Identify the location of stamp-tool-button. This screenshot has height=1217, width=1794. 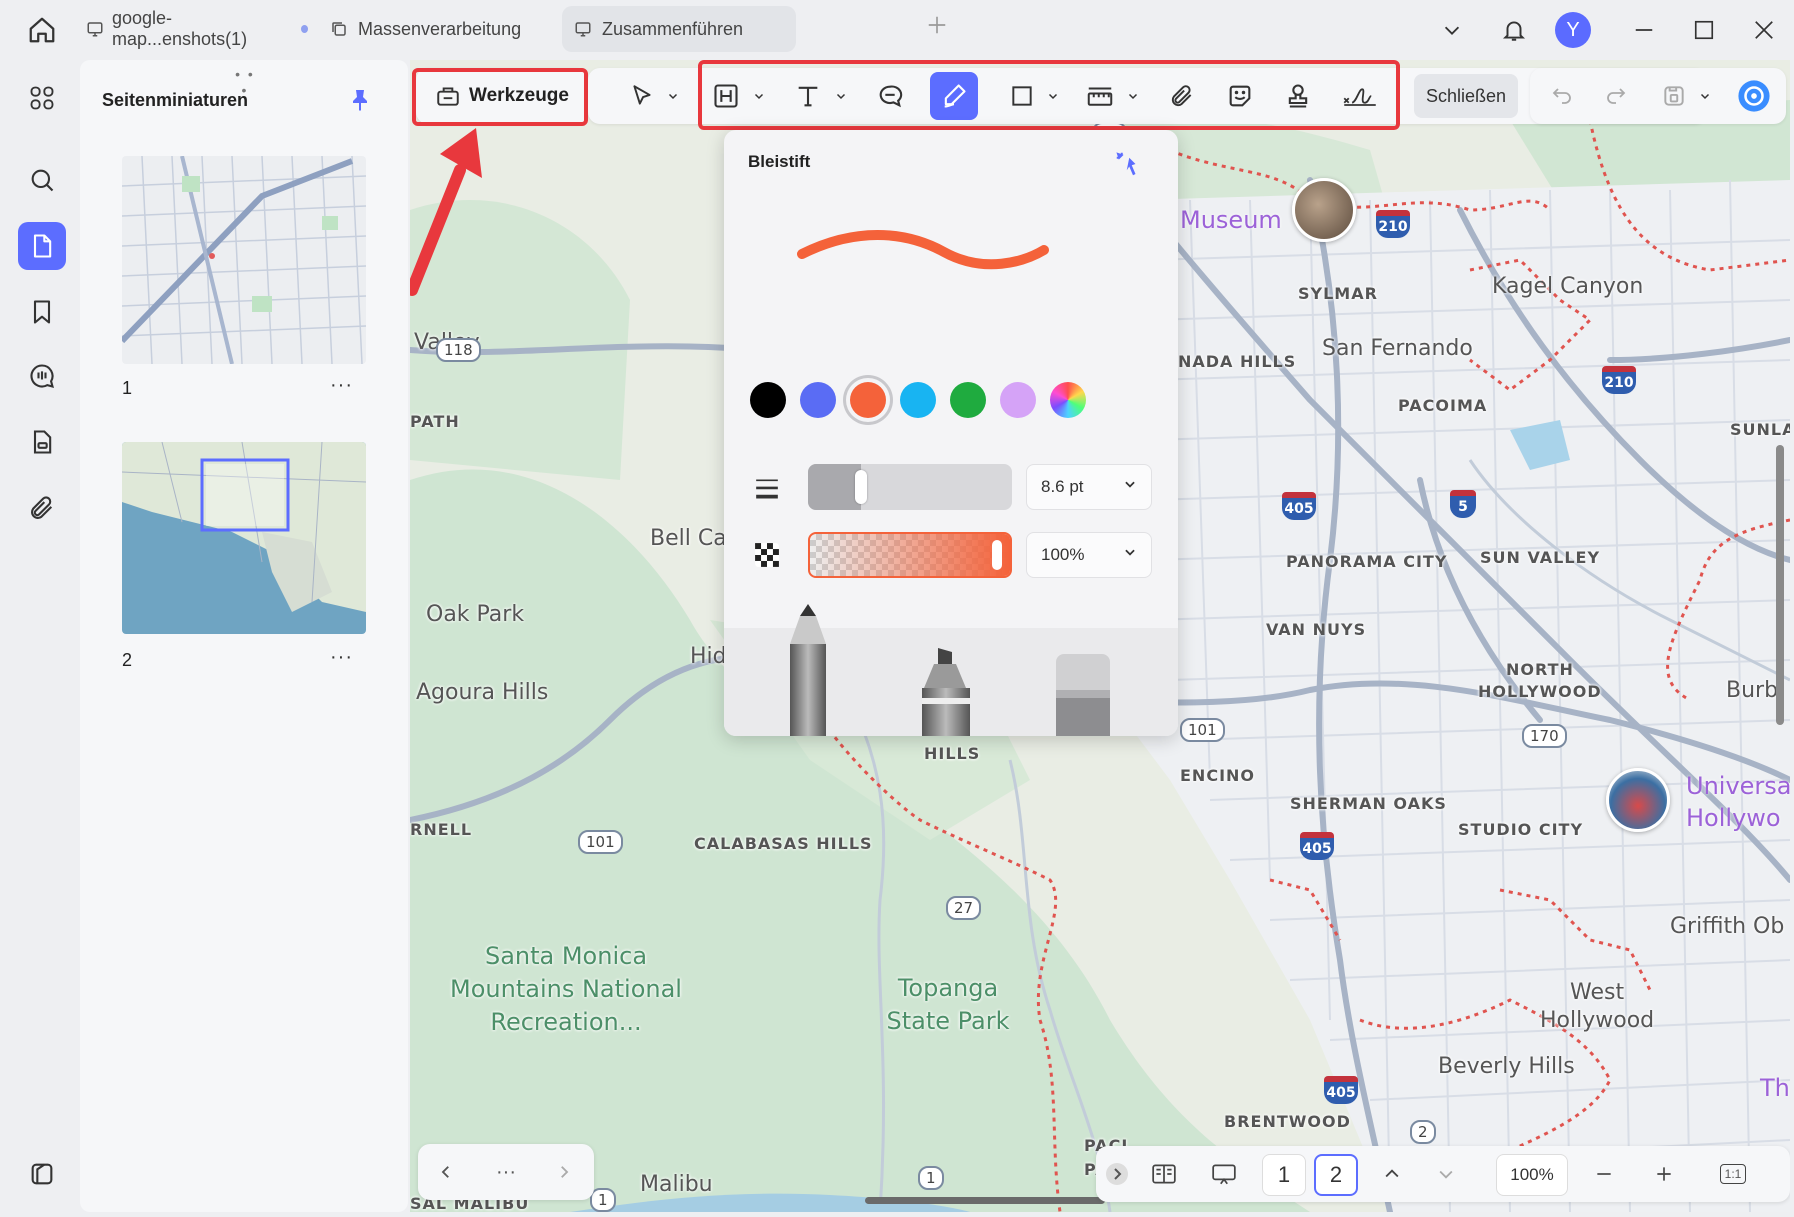
(1298, 96).